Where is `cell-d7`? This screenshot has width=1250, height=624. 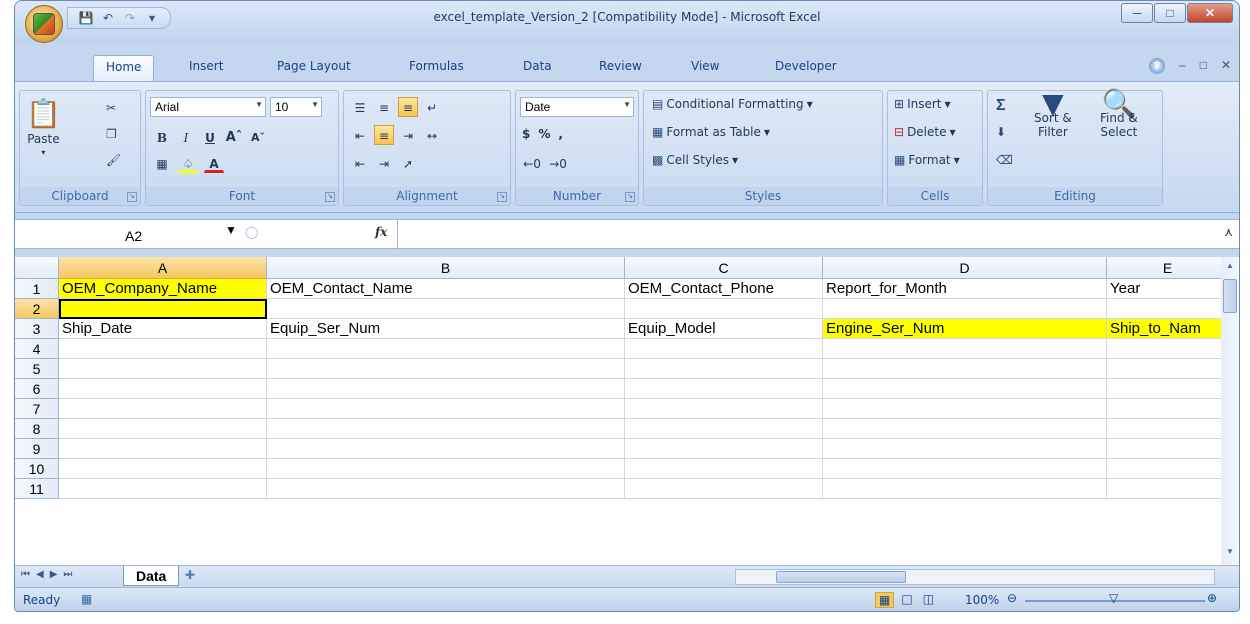
cell-d7 is located at coordinates (965, 409).